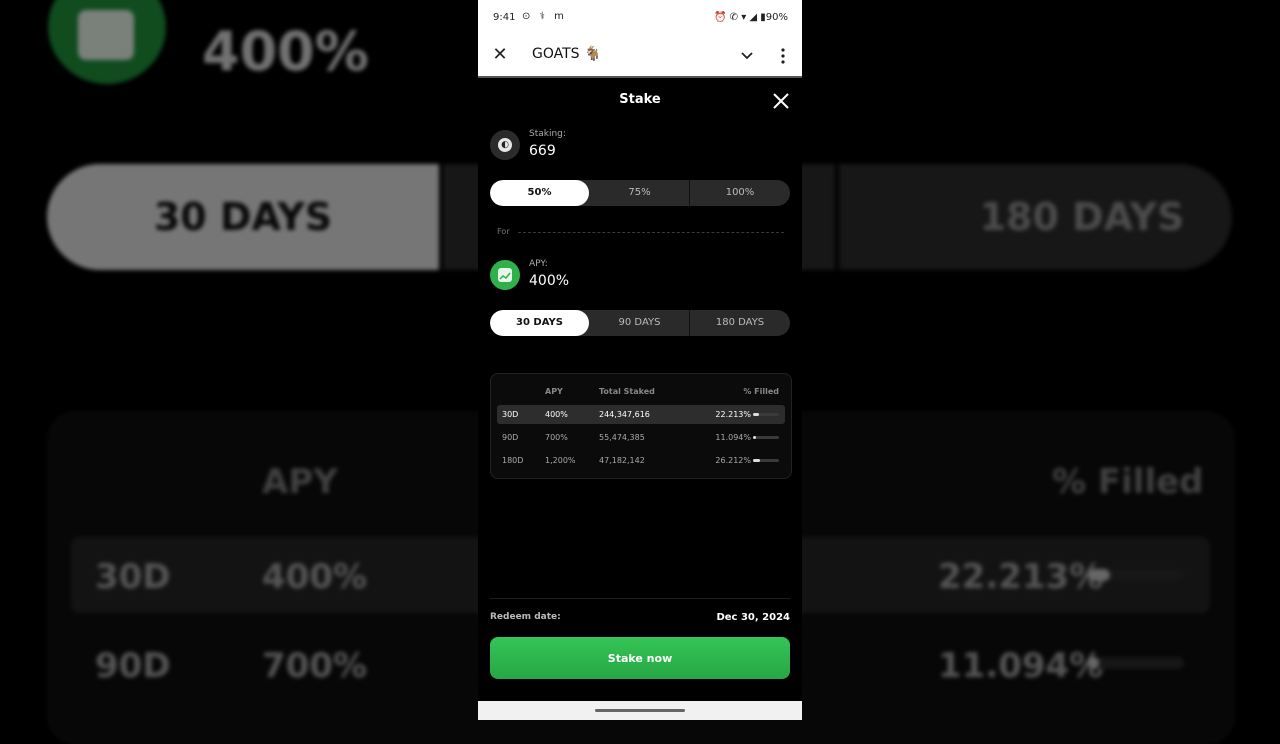  I want to click on row-filled: 22.213%, so click(733, 414).